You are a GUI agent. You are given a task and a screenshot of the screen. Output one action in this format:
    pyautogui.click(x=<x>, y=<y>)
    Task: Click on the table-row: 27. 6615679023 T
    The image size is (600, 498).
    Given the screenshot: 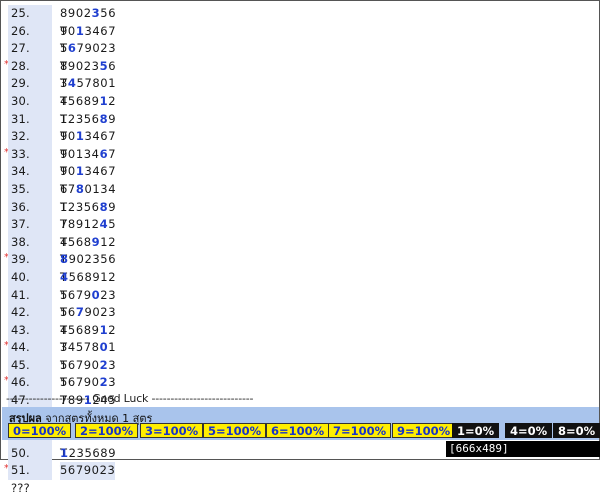 What is the action you would take?
    pyautogui.click(x=62, y=56)
    